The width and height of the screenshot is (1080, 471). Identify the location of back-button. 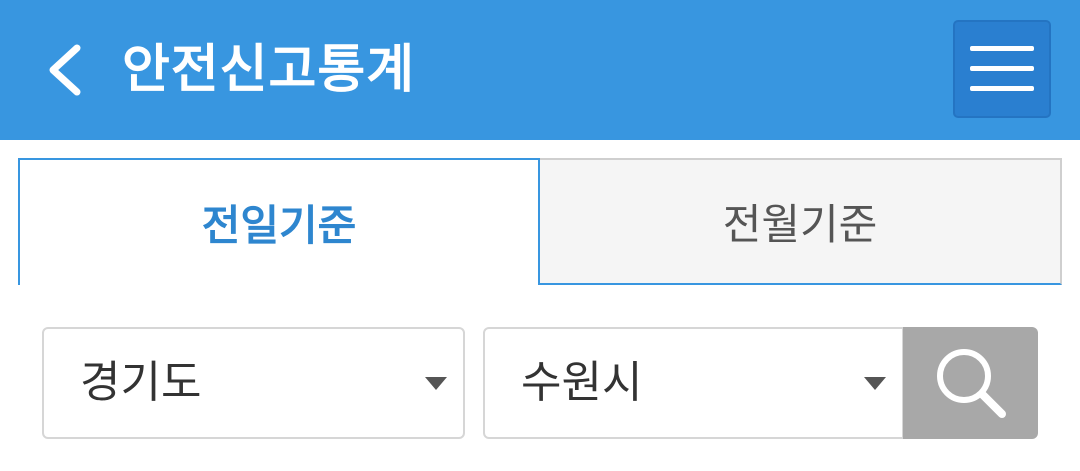
(65, 70).